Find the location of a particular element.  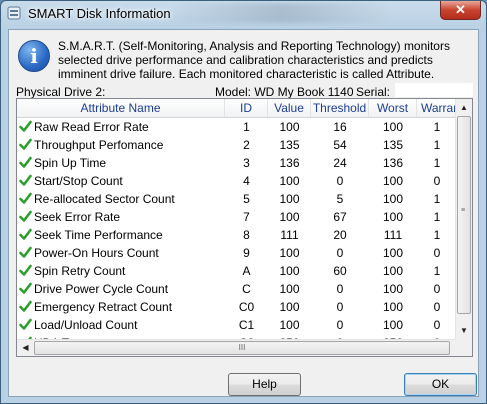

column-header-warranty: Warrany is located at coordinates (437, 108).